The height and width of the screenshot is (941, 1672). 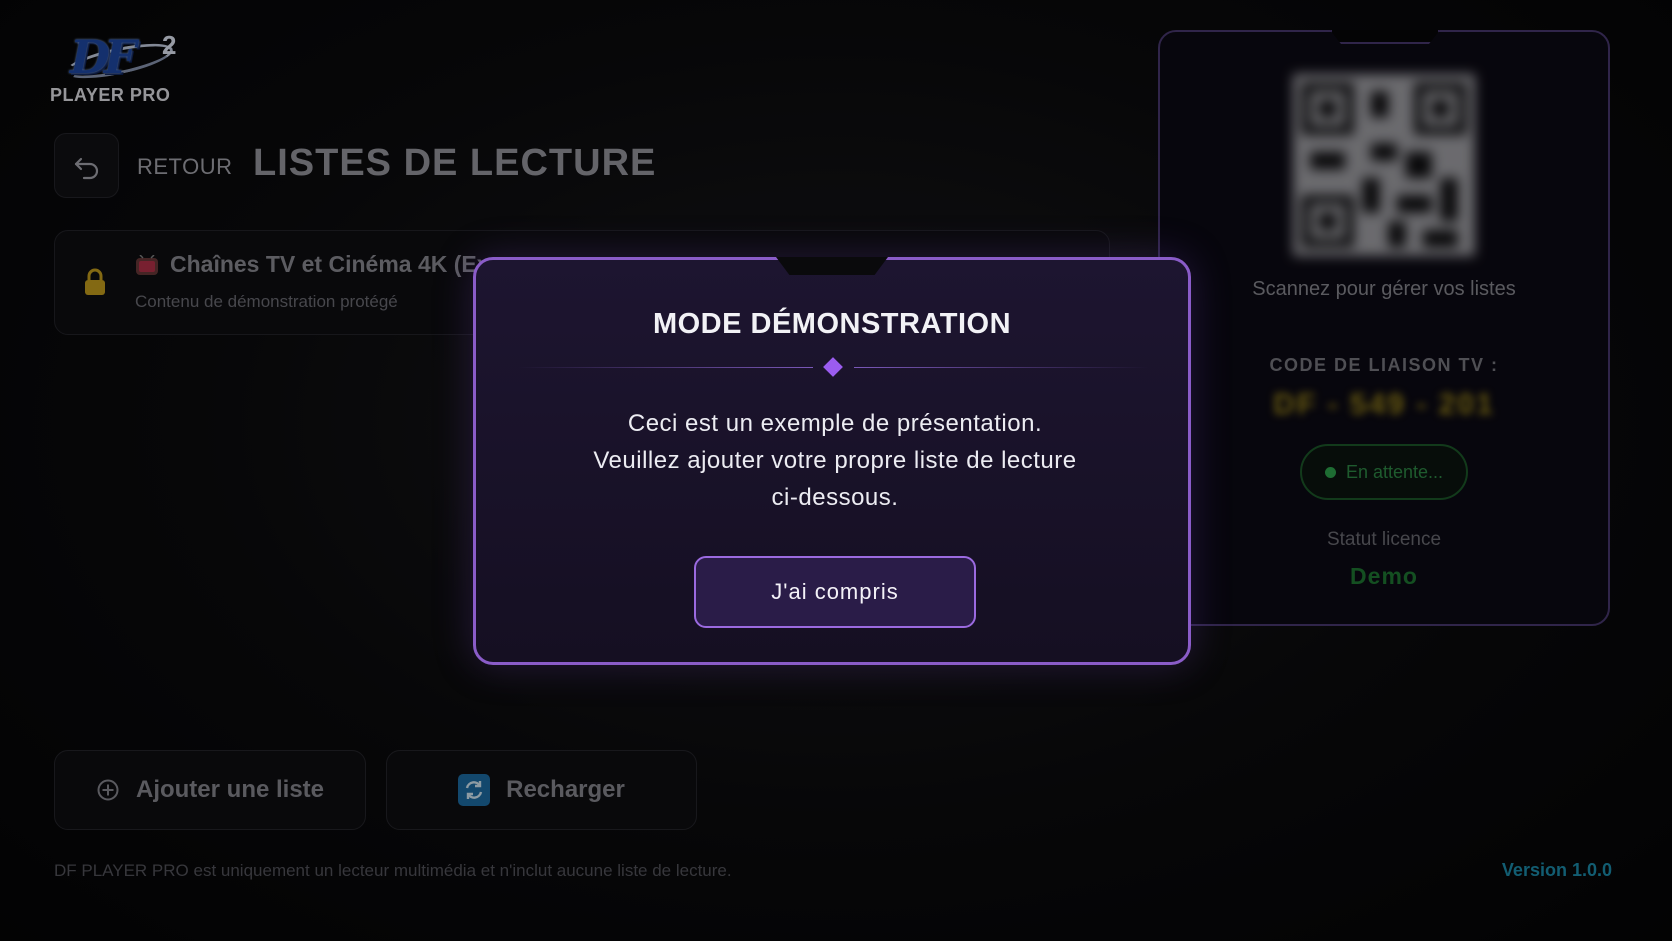 I want to click on dialog-notch, so click(x=832, y=266).